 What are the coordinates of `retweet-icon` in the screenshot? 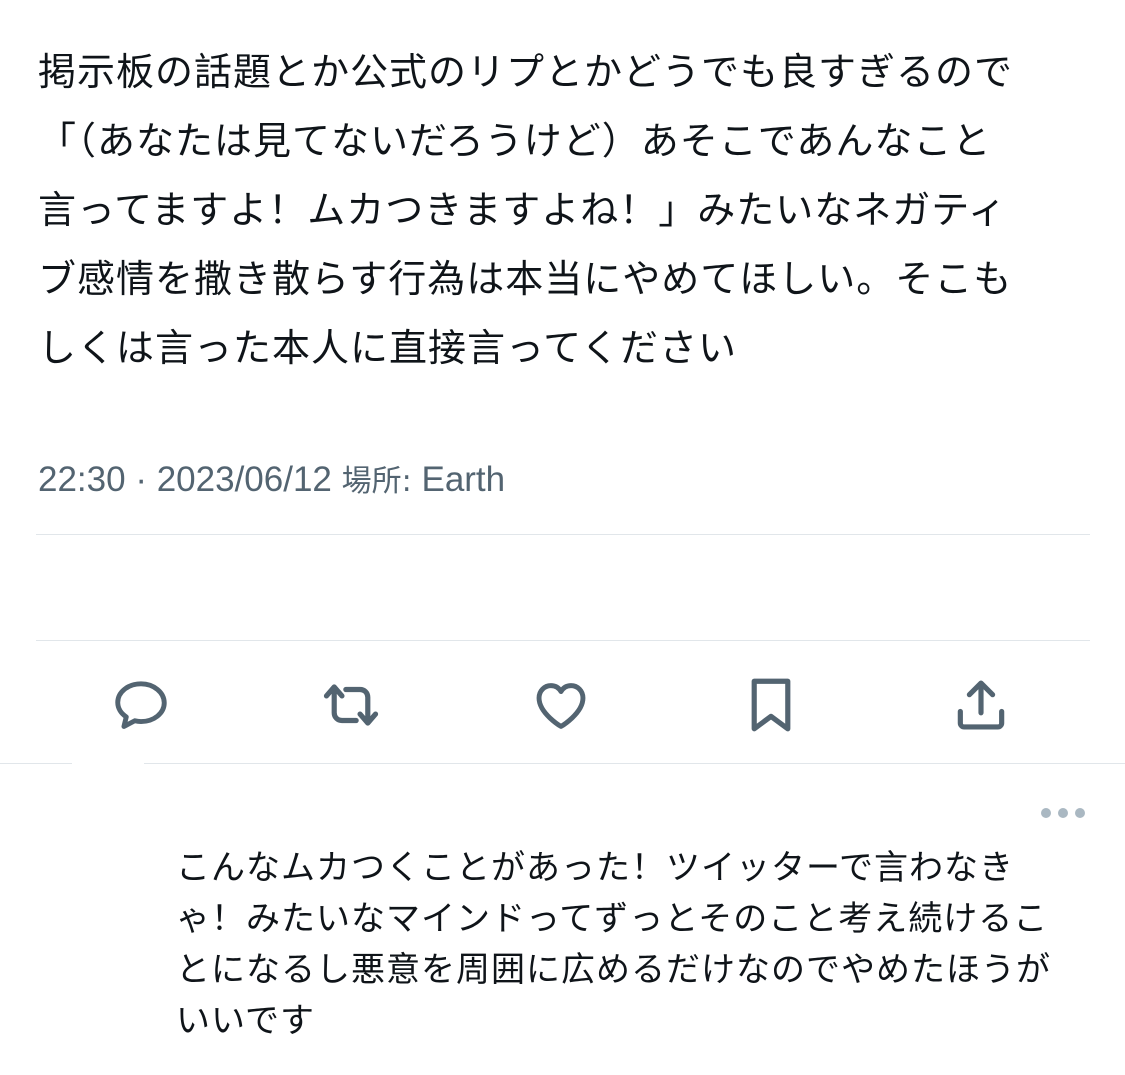 It's located at (351, 705).